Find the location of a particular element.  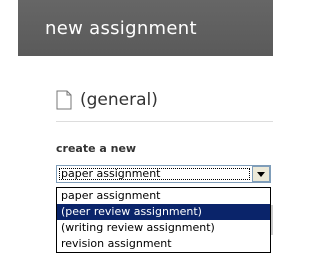

section-general: (general) is located at coordinates (164, 105).